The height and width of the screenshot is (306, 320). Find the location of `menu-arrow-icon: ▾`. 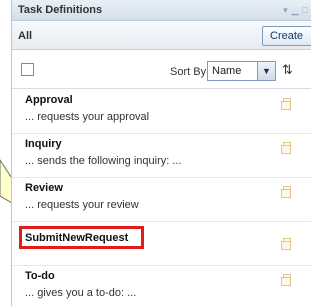

menu-arrow-icon: ▾ is located at coordinates (285, 10).